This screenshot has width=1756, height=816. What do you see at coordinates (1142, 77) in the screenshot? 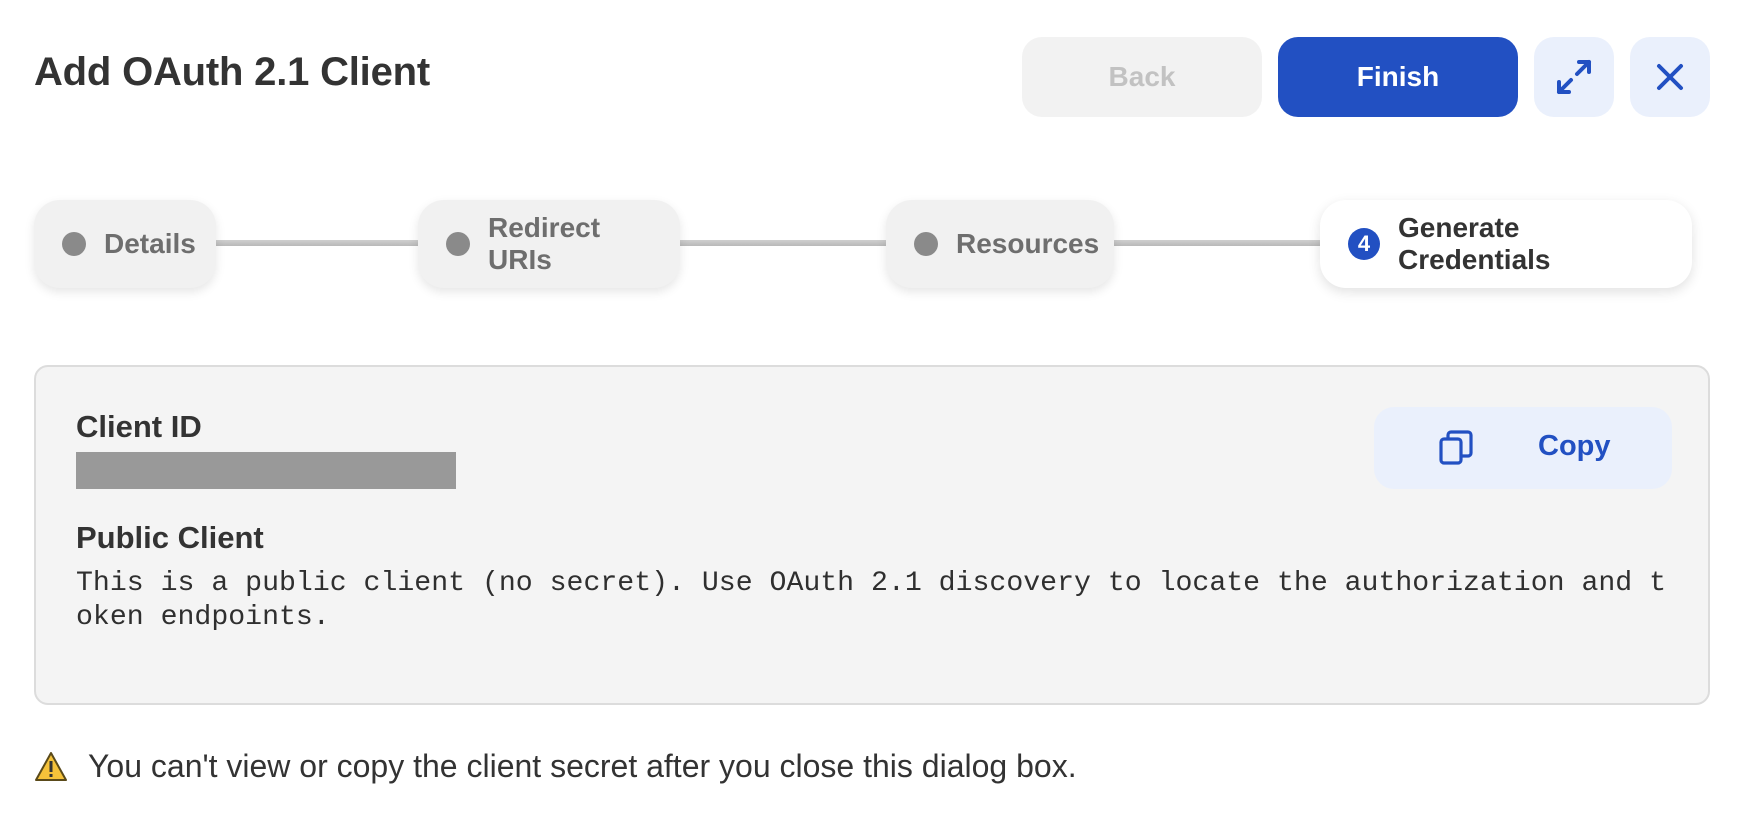
I see `back-button: Back` at bounding box center [1142, 77].